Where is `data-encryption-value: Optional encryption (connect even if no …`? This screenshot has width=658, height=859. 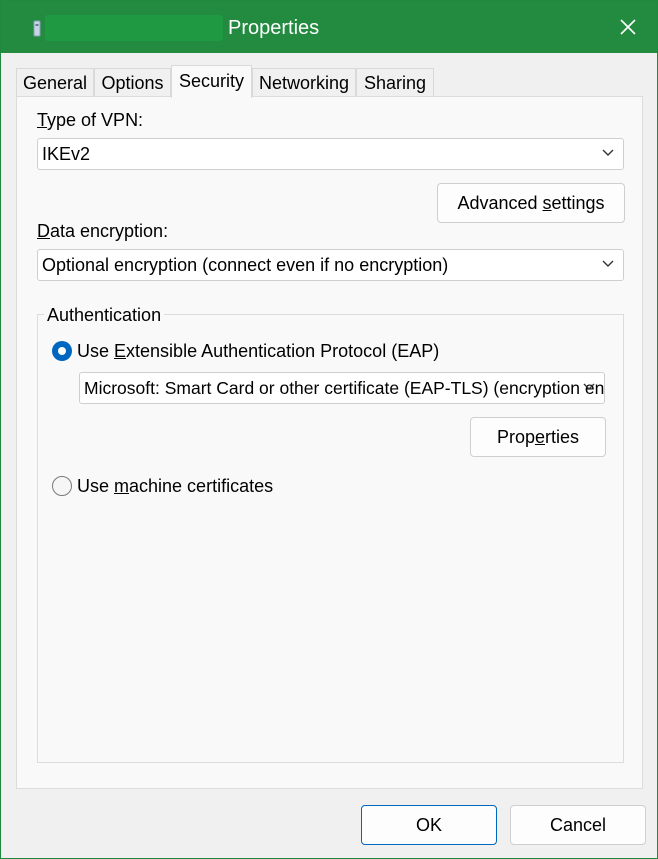
data-encryption-value: Optional encryption (connect even if no … is located at coordinates (245, 265).